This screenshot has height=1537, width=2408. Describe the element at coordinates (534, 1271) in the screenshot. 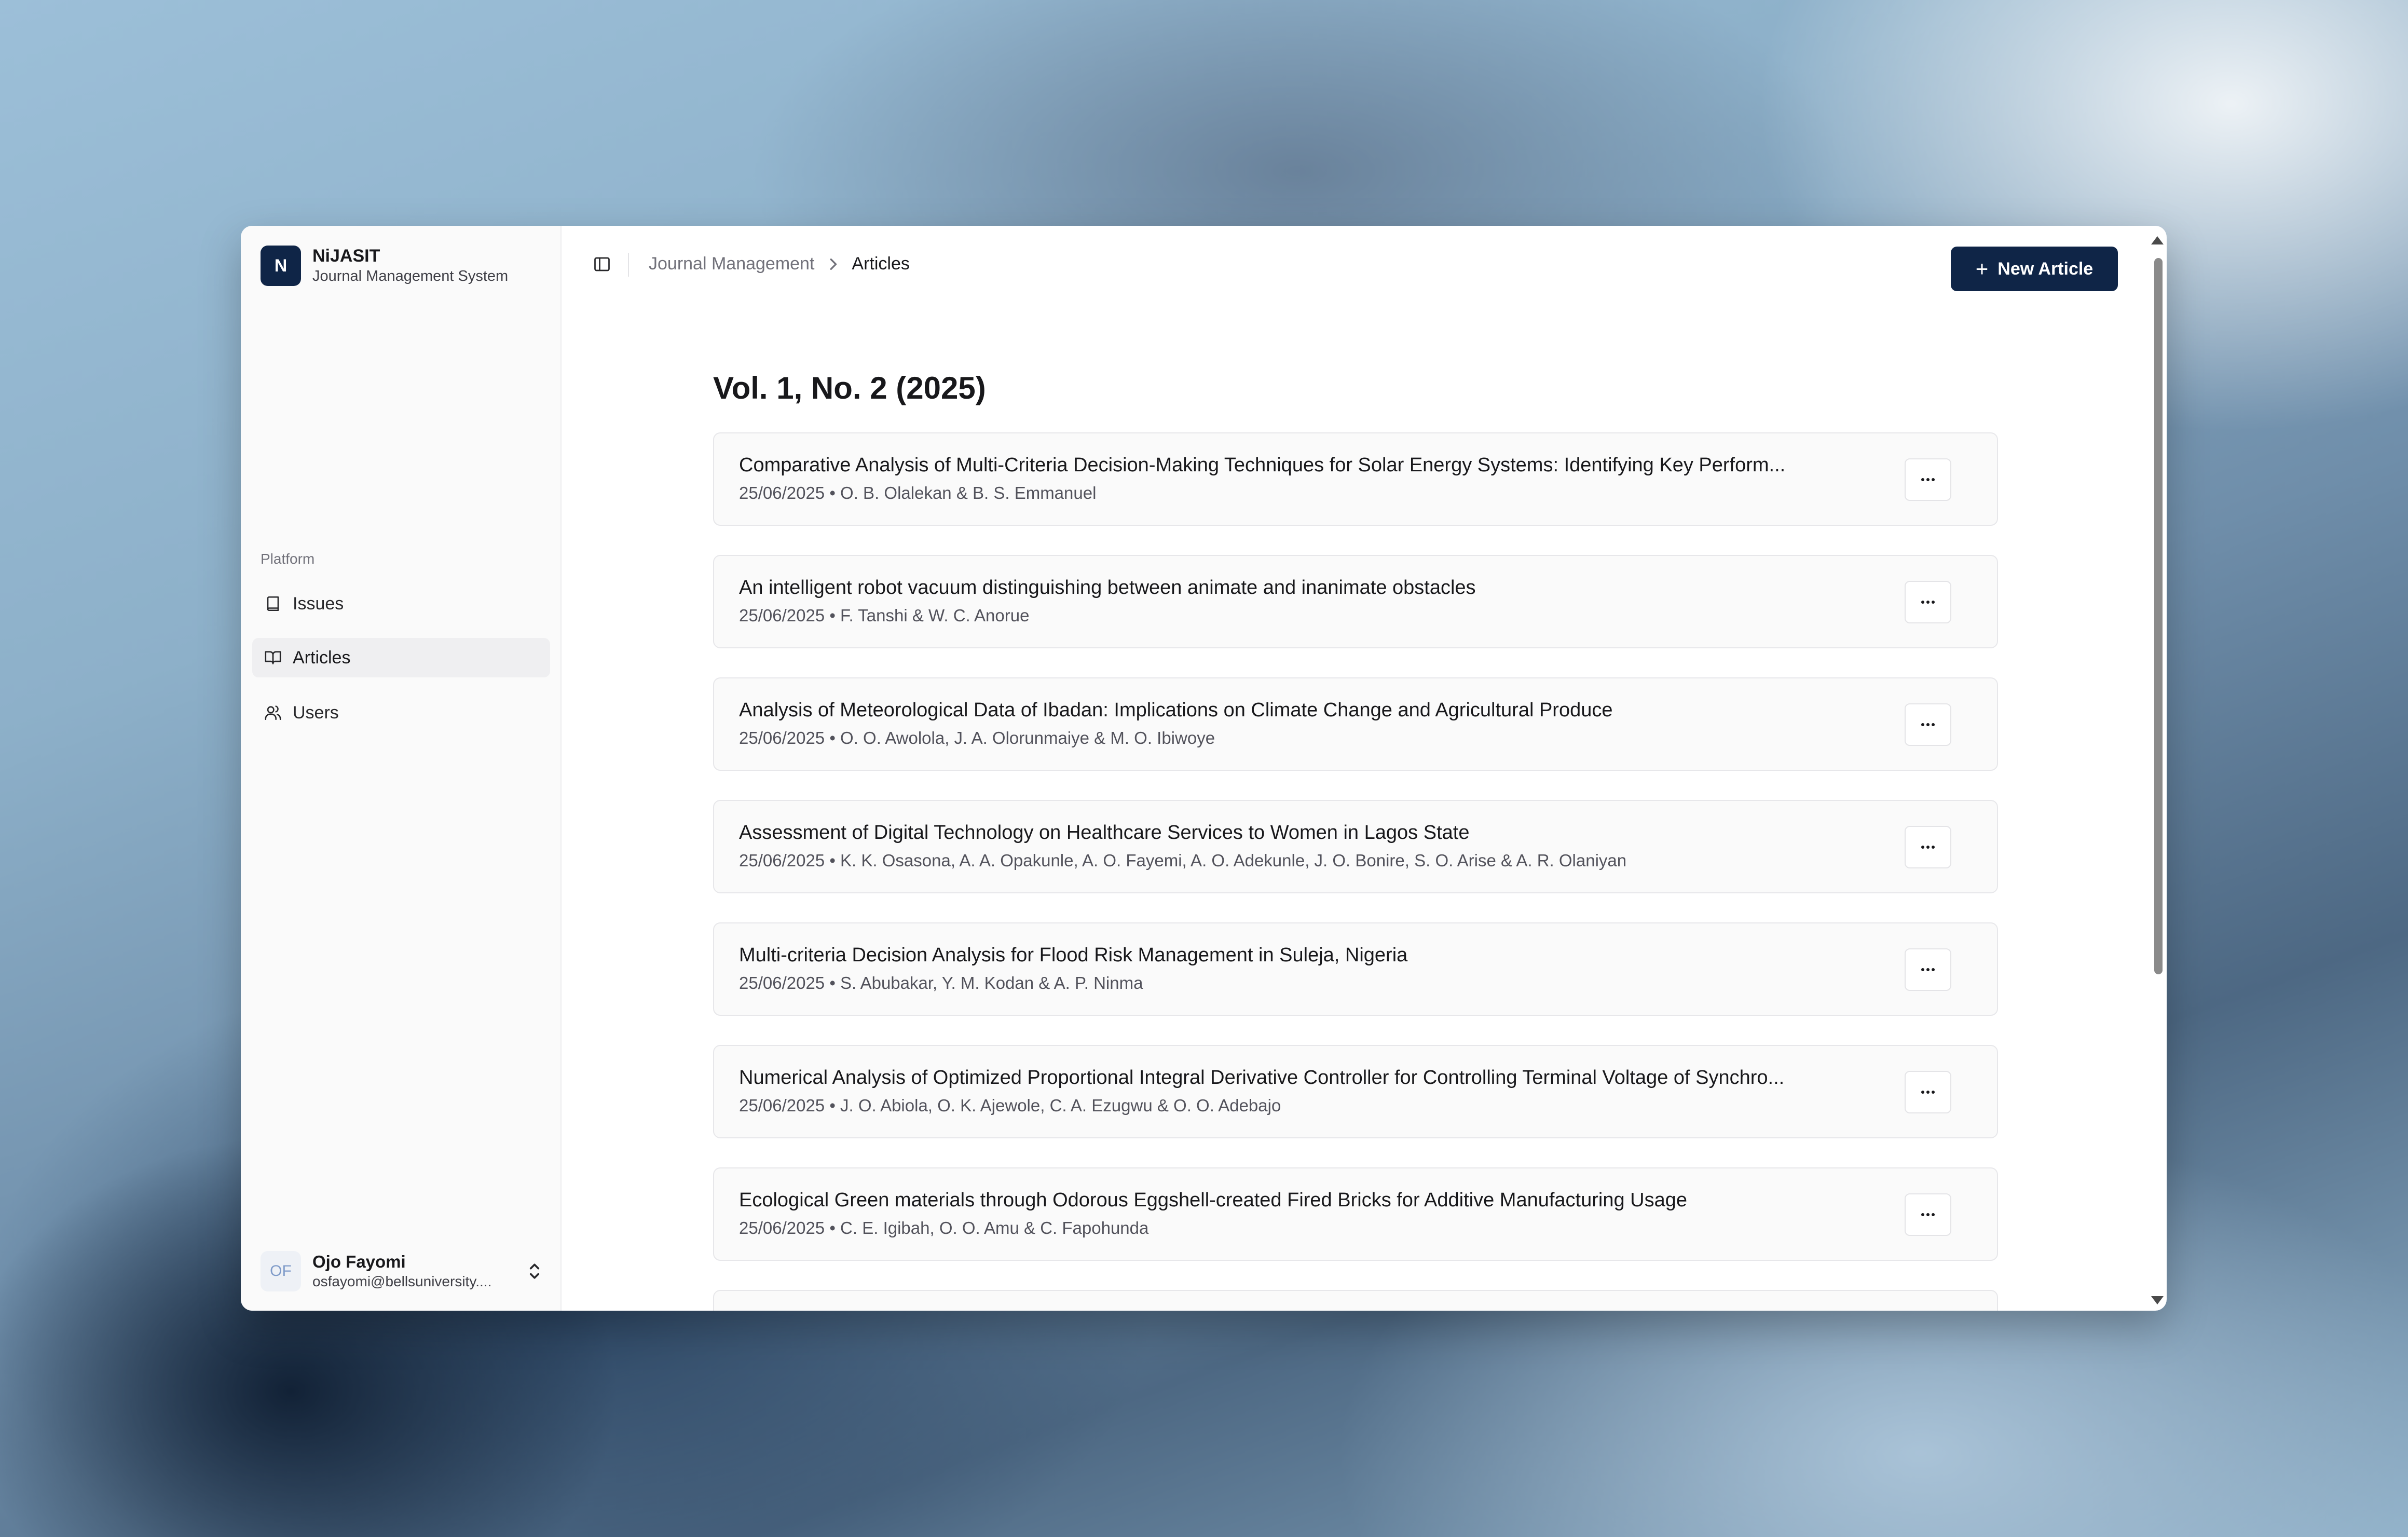

I see `chevron-up-down-icon` at that location.